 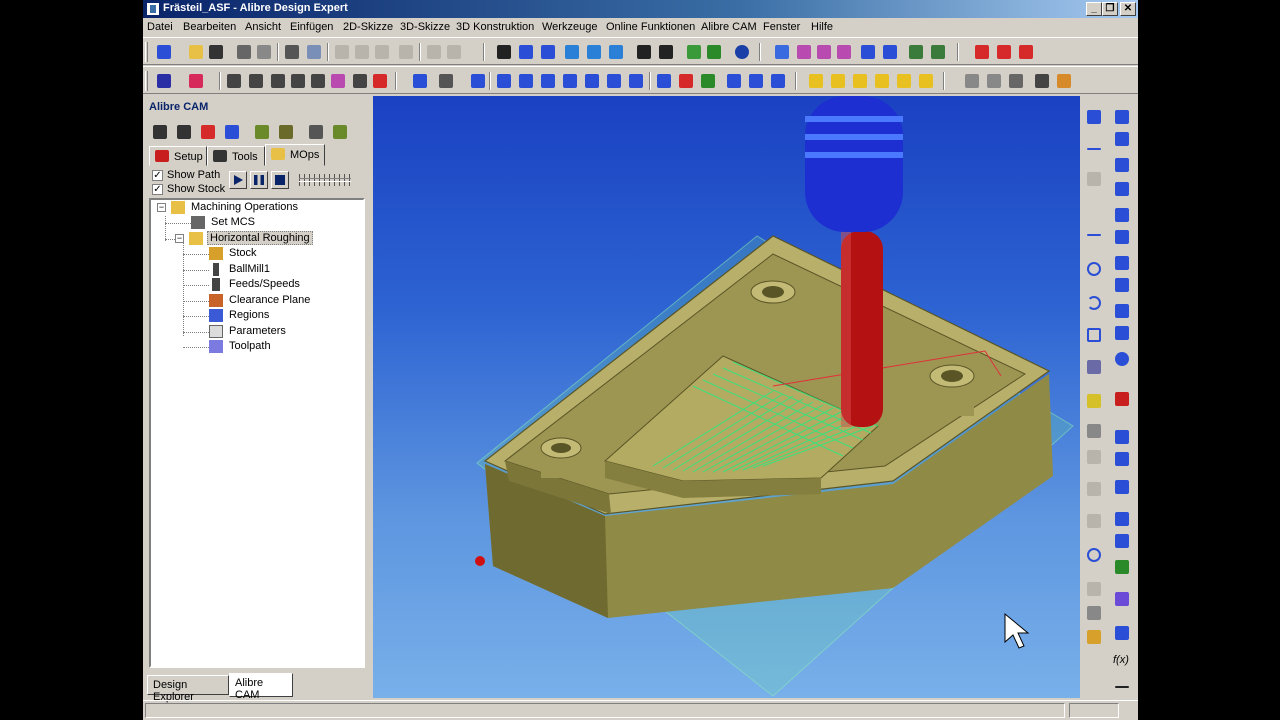 What do you see at coordinates (1122, 139) in the screenshot?
I see `revolve-icon` at bounding box center [1122, 139].